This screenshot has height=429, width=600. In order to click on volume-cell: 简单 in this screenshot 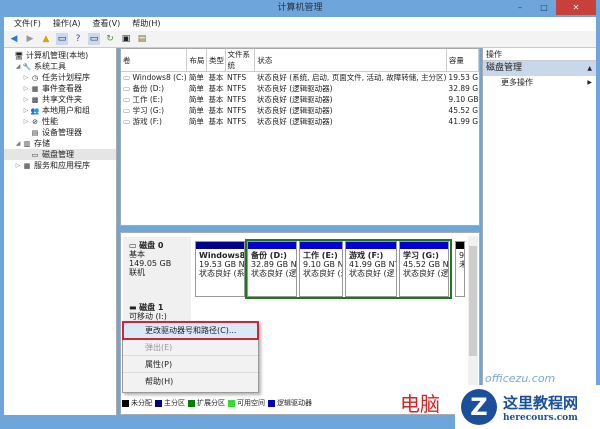, I will do `click(196, 99)`.